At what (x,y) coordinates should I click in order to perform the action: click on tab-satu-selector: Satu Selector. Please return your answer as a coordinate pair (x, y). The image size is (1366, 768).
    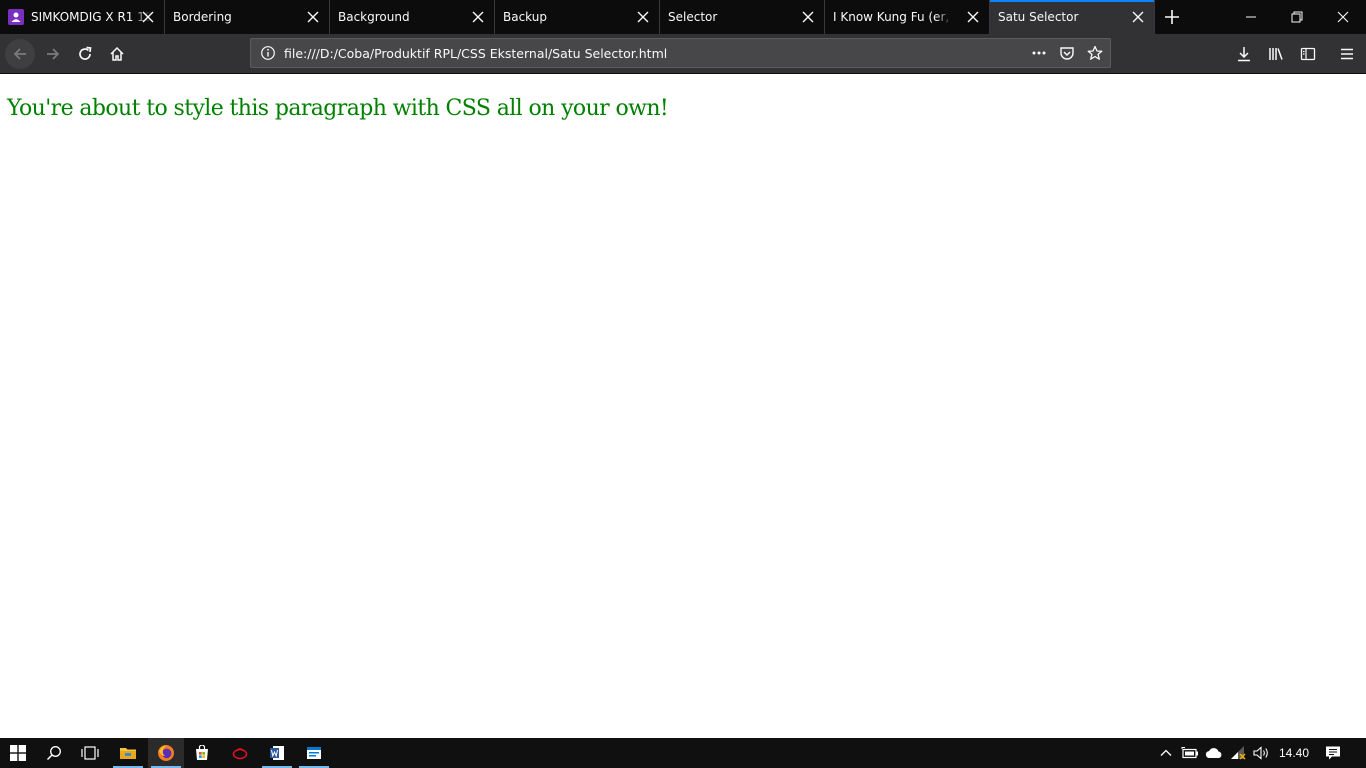
    Looking at the image, I should click on (1072, 17).